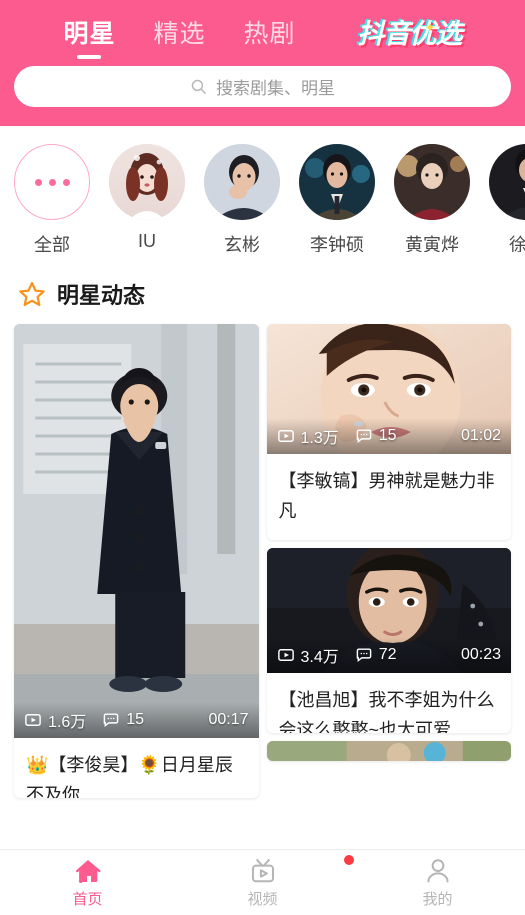 The height and width of the screenshot is (915, 525). I want to click on star-avatar-all, so click(52, 182).